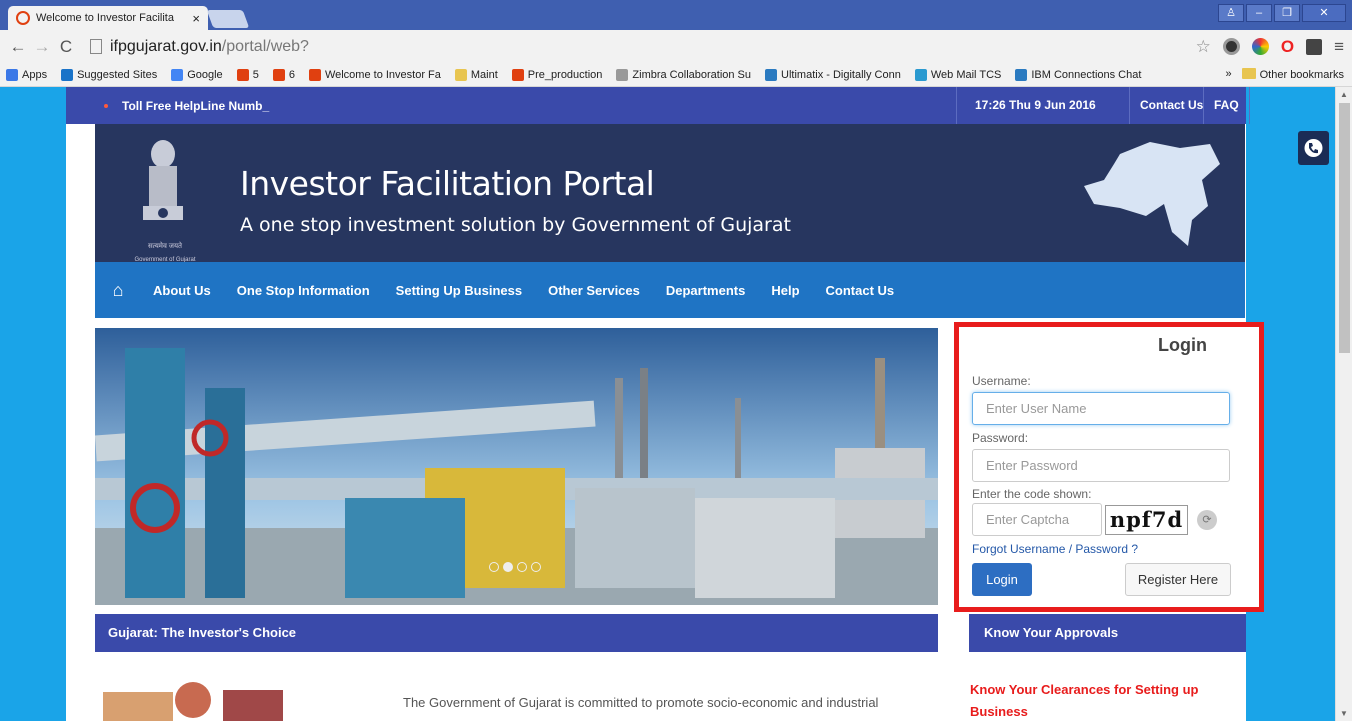 Image resolution: width=1352 pixels, height=721 pixels. I want to click on emblem-motto: सत्यमेव जयते, so click(165, 246).